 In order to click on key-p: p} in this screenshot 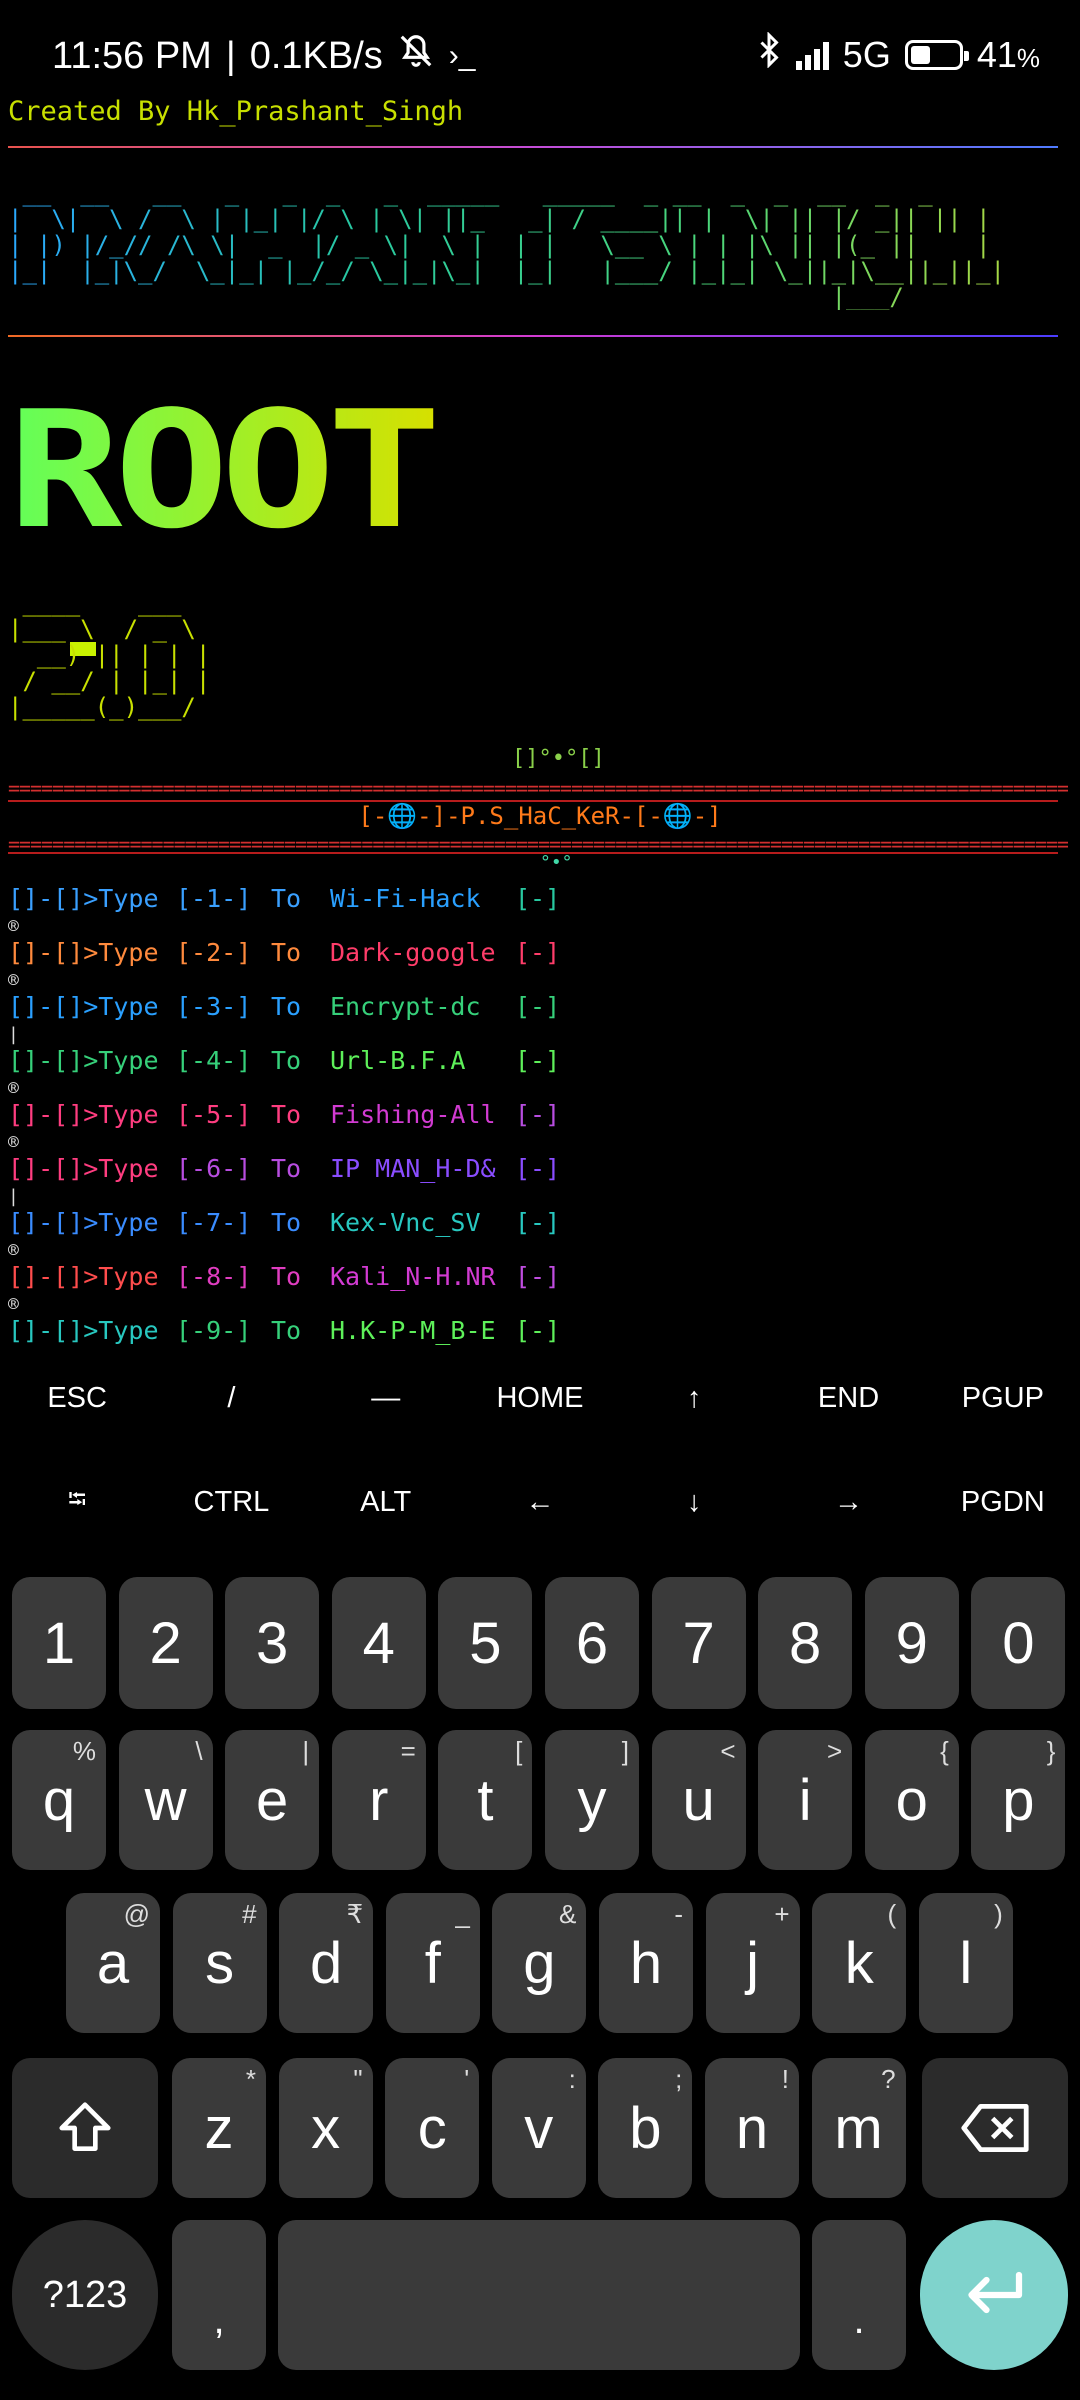, I will do `click(1018, 1800)`.